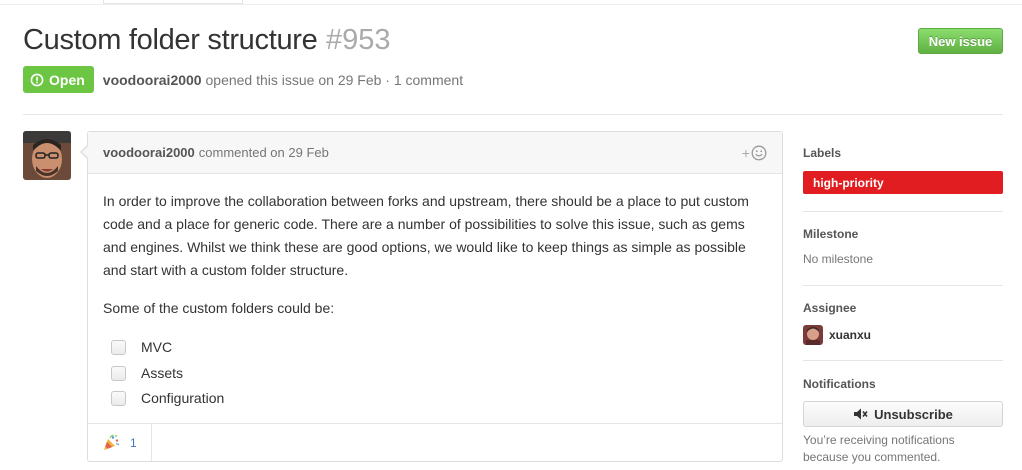 This screenshot has width=1022, height=470. I want to click on issue-author-link: voodoorai2000, so click(152, 80).